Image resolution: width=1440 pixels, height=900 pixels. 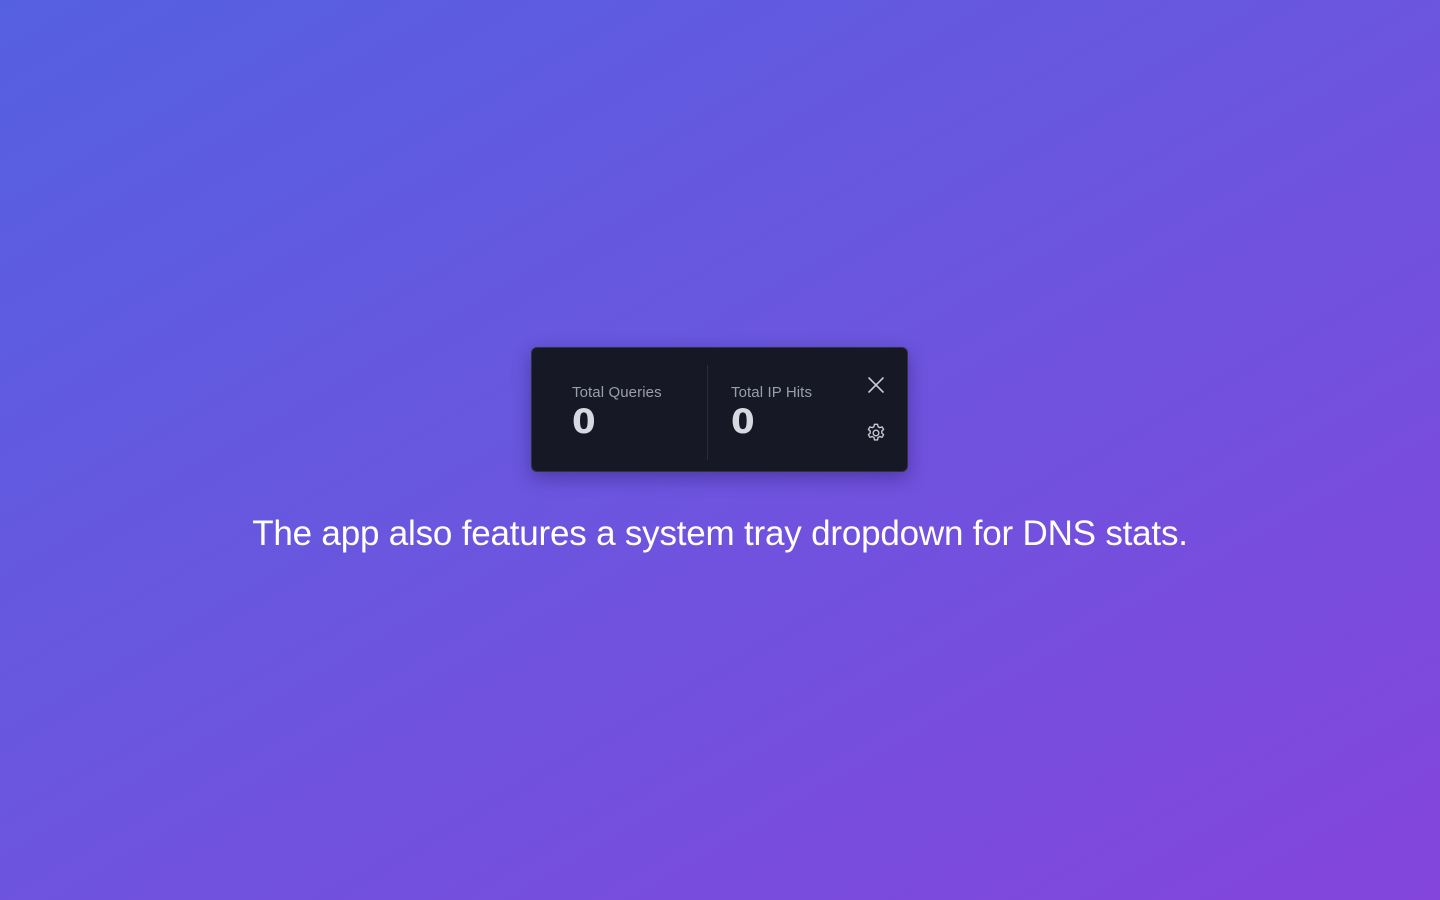 I want to click on dns-stats-tray-dropdown: Total Queries 0 Total IP Hits 0, so click(x=719, y=409).